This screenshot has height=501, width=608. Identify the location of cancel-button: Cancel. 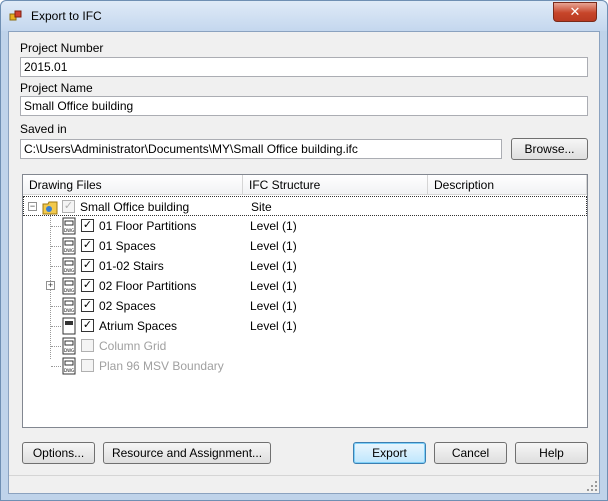
(470, 453).